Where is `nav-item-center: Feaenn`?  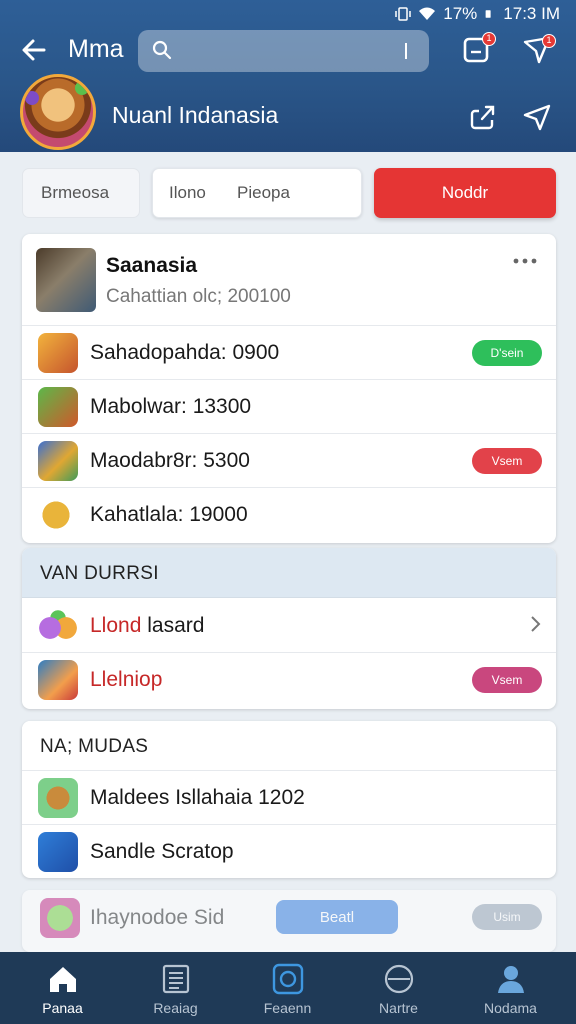 nav-item-center: Feaenn is located at coordinates (287, 988).